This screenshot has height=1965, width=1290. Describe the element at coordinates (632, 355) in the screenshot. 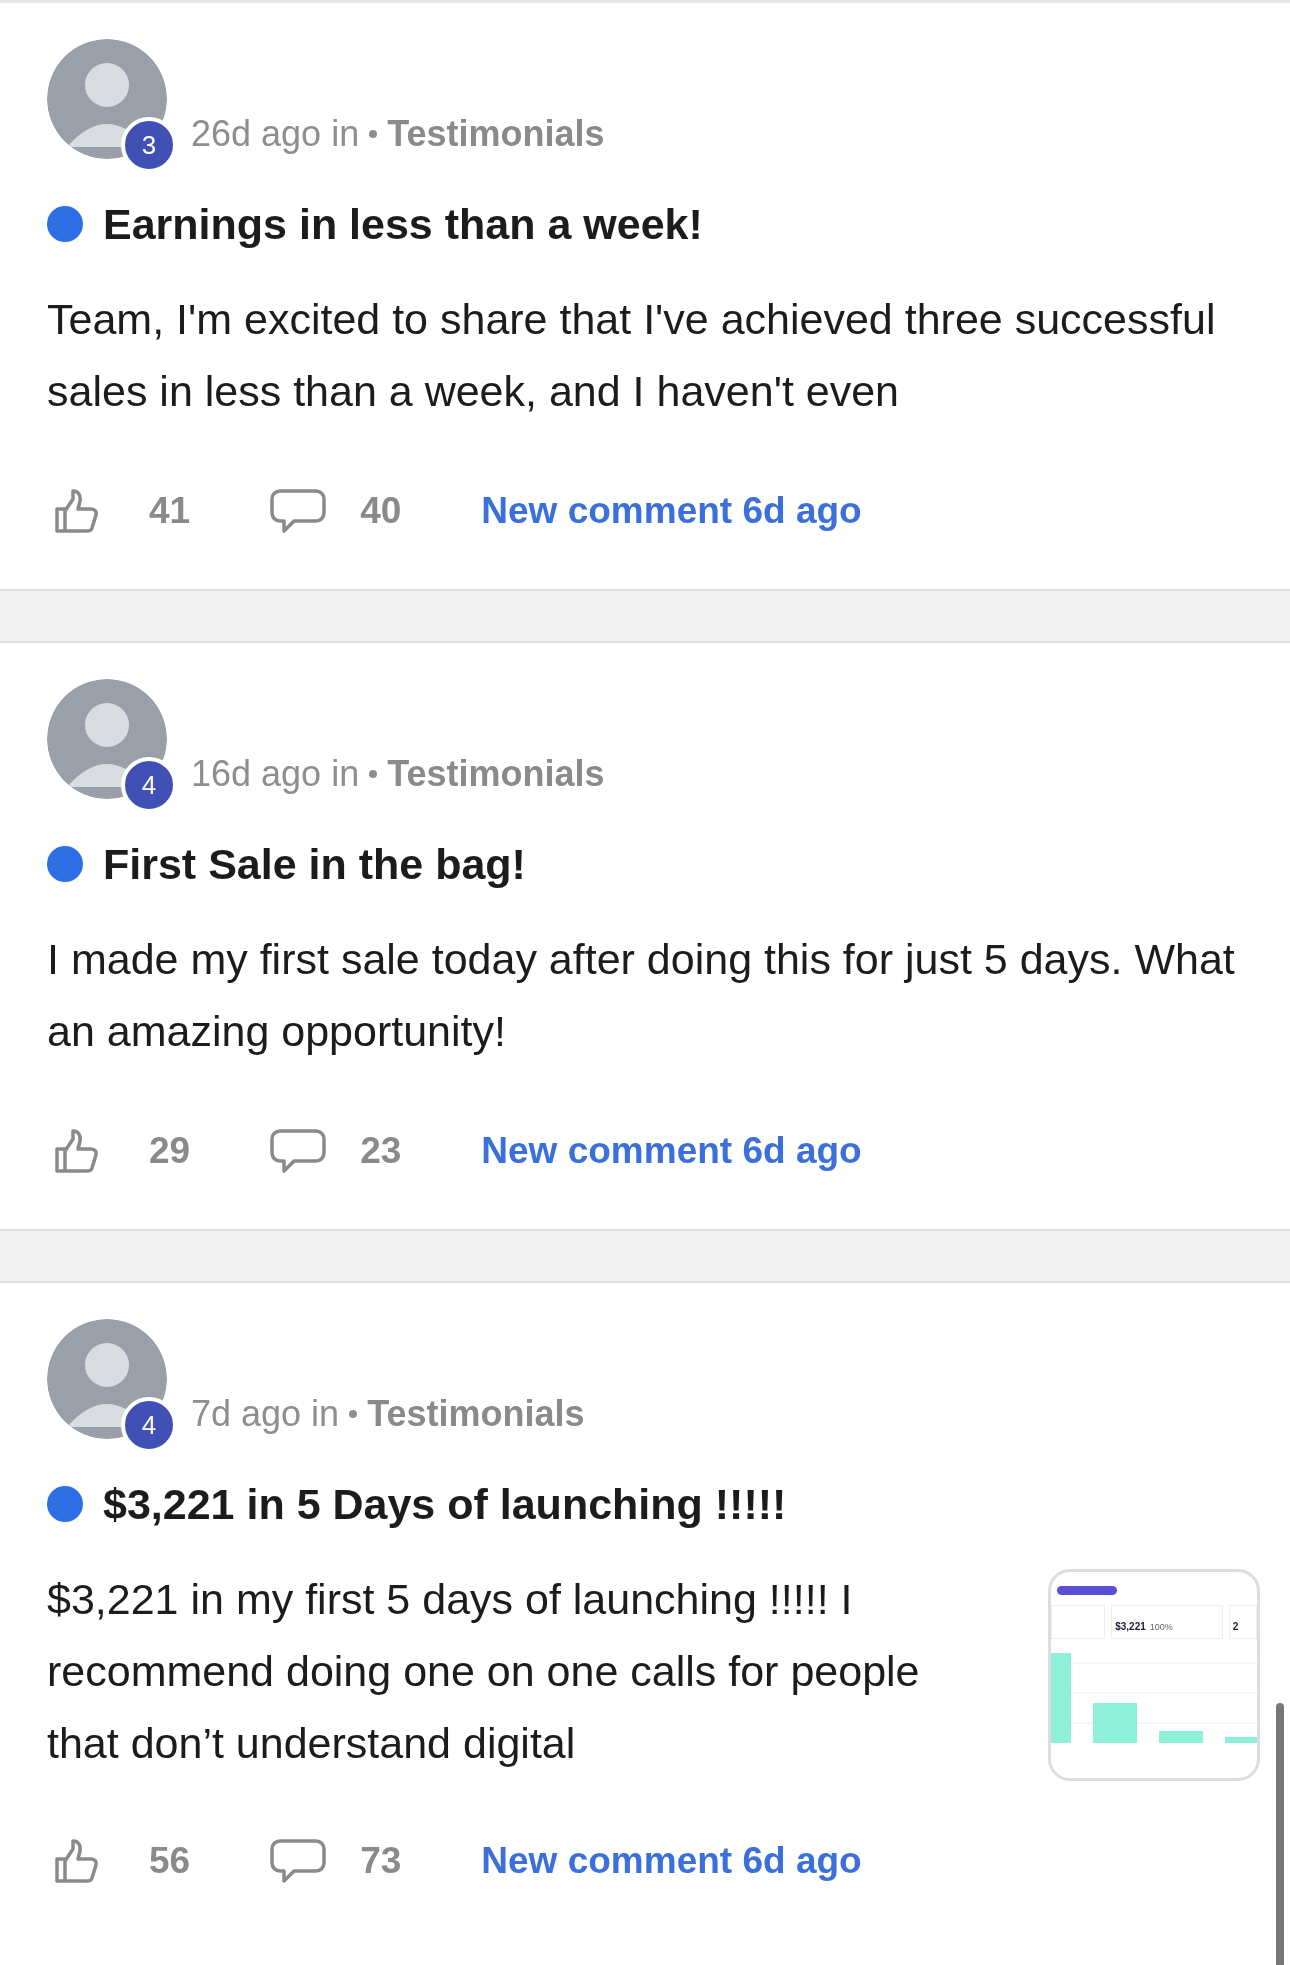

I see `post-body: Team, I'm excited to share that I've achieved three successful sales in less than a week, and I haven't even` at that location.